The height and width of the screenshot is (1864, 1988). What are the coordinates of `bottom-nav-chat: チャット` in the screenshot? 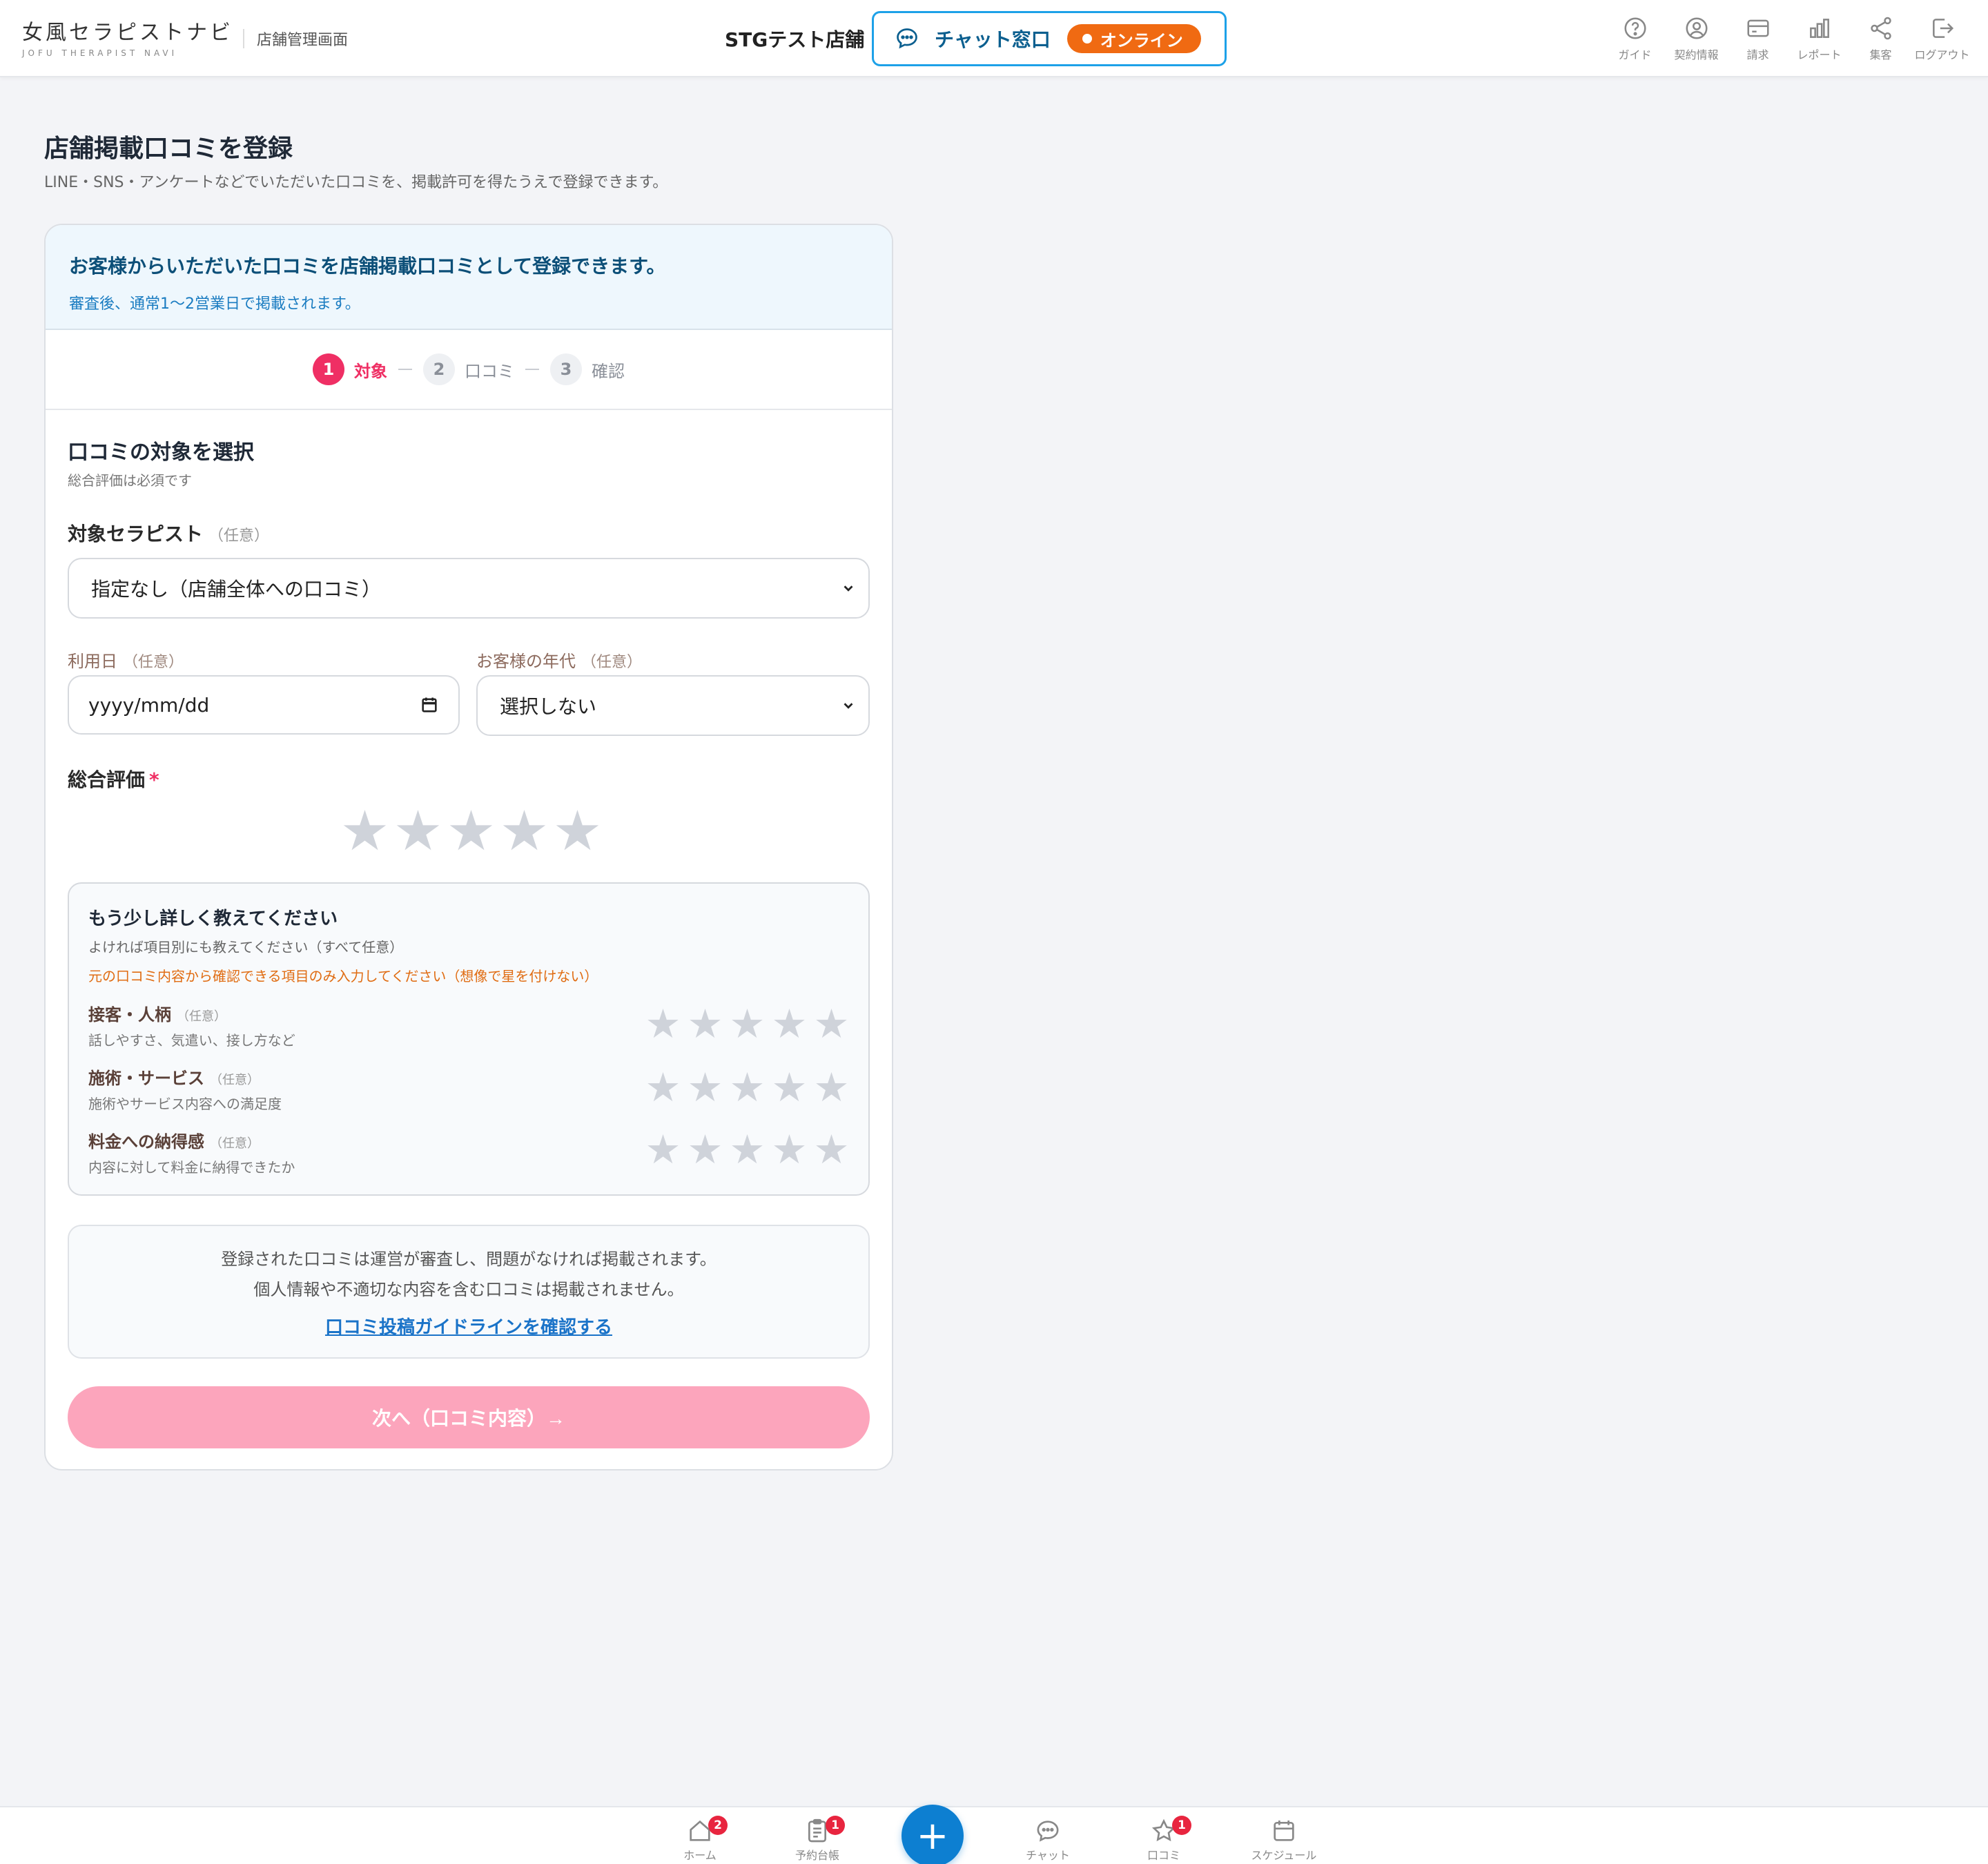 It's located at (1048, 1840).